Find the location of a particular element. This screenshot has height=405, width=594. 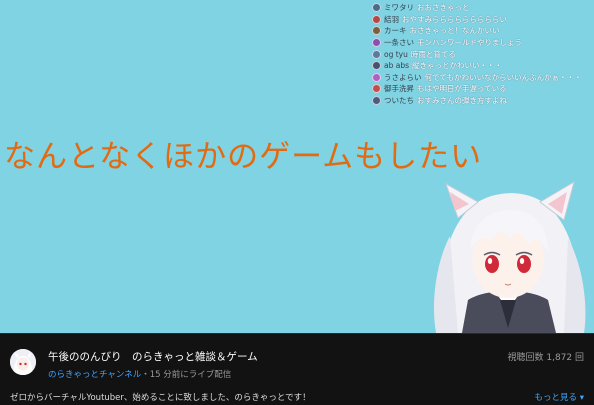

chat-message-text: モンハンワールドやりましょう is located at coordinates (469, 43).